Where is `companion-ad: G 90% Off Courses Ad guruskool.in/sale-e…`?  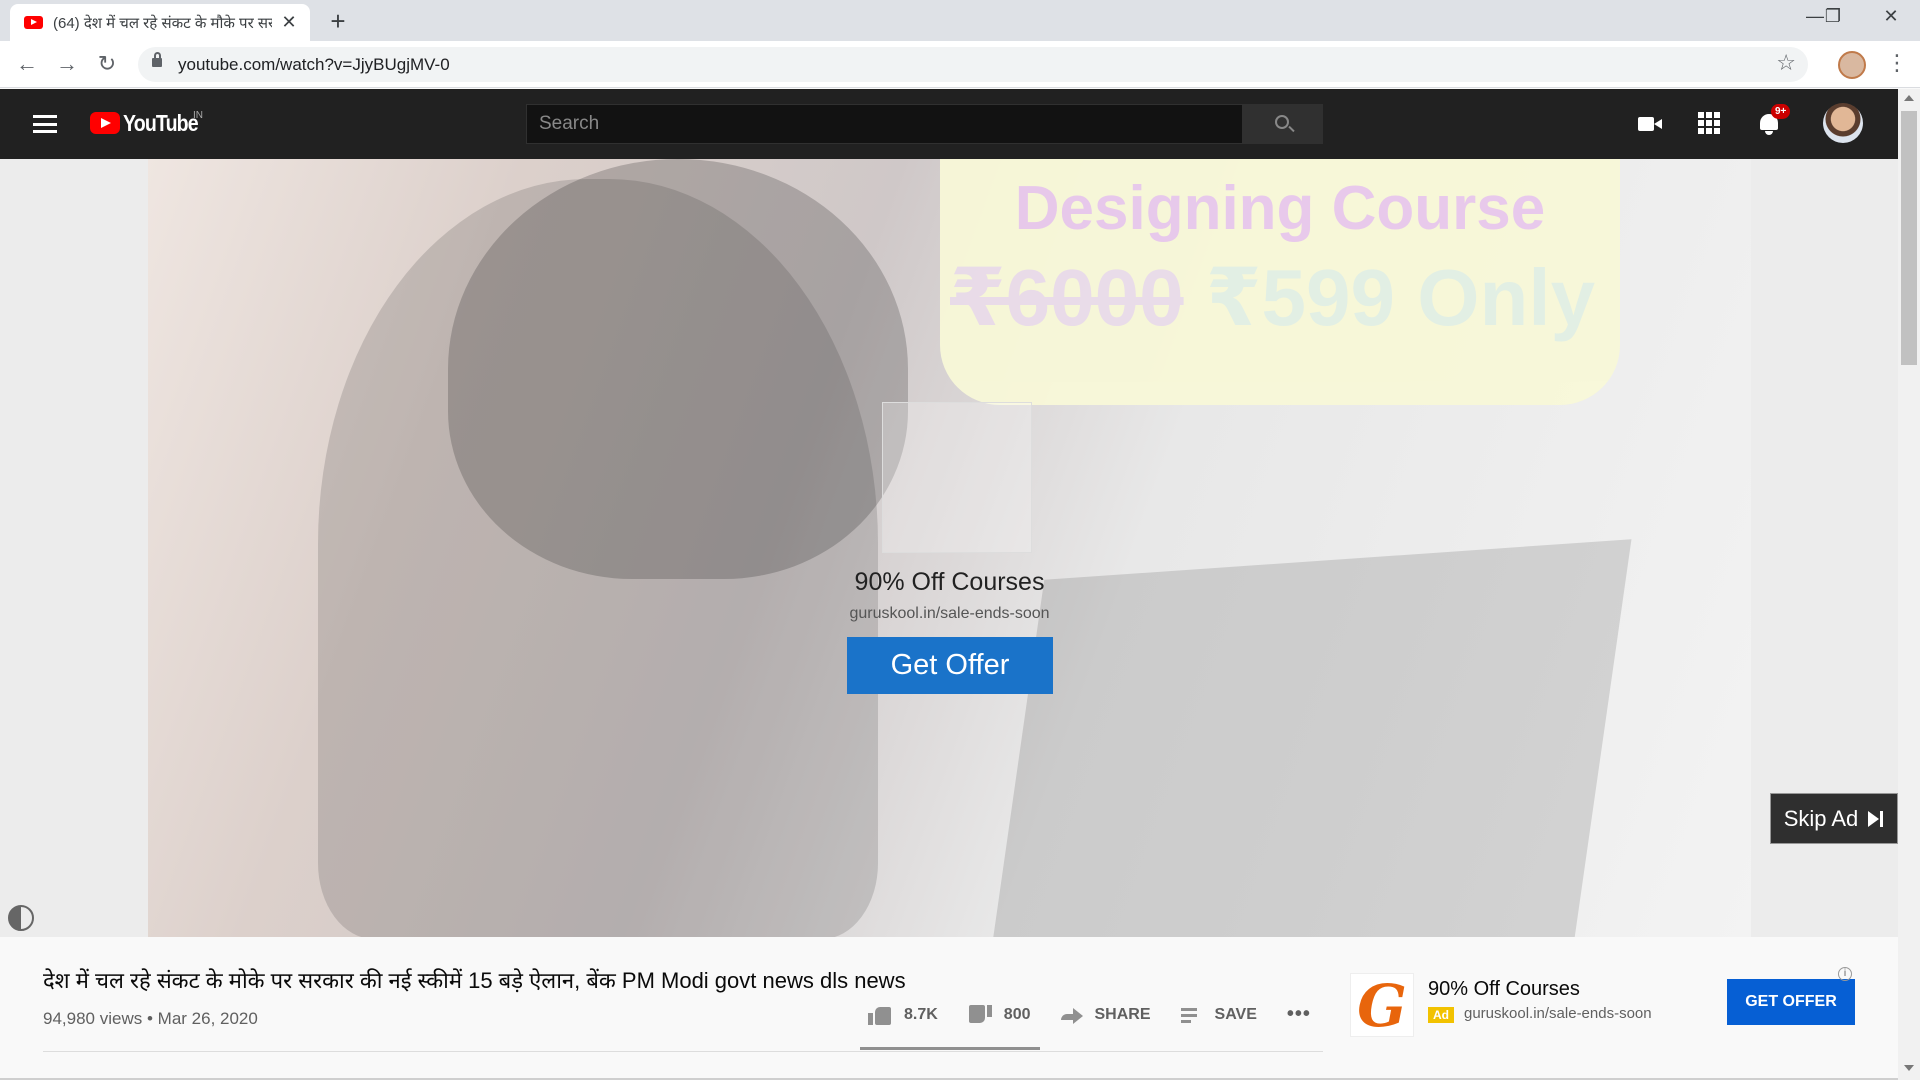
companion-ad: G 90% Off Courses Ad guruskool.in/sale-e… is located at coordinates (1610, 1013).